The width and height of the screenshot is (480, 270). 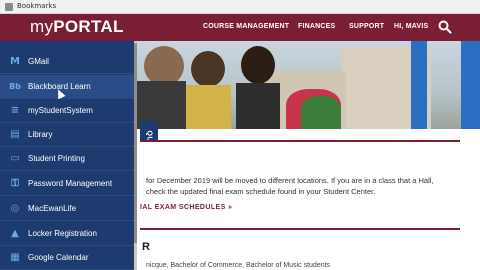 I want to click on sidebar-item-password-management: ⚿ Password Management, so click(x=67, y=184).